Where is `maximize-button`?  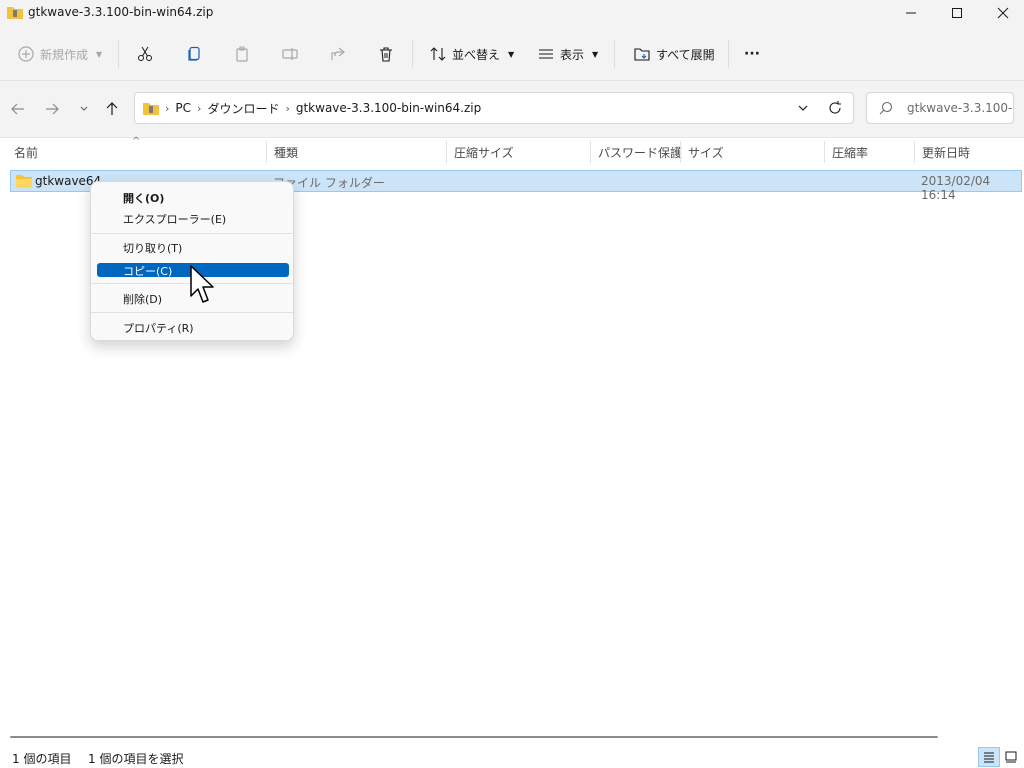
maximize-button is located at coordinates (957, 13).